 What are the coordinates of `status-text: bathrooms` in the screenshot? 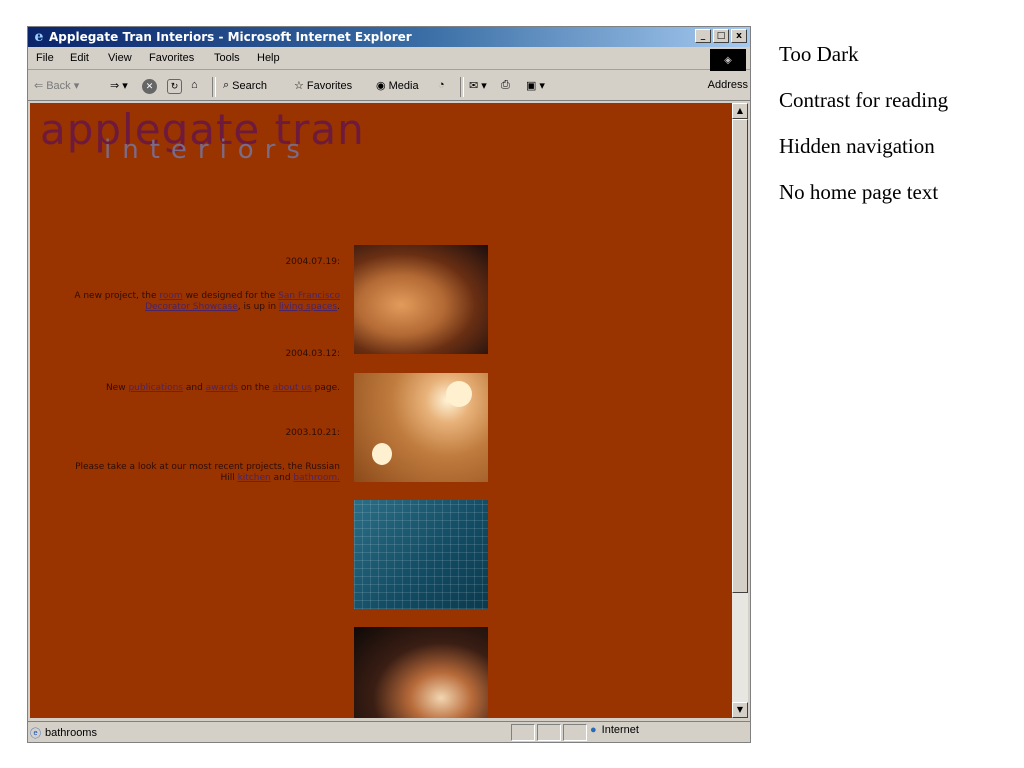 It's located at (71, 733).